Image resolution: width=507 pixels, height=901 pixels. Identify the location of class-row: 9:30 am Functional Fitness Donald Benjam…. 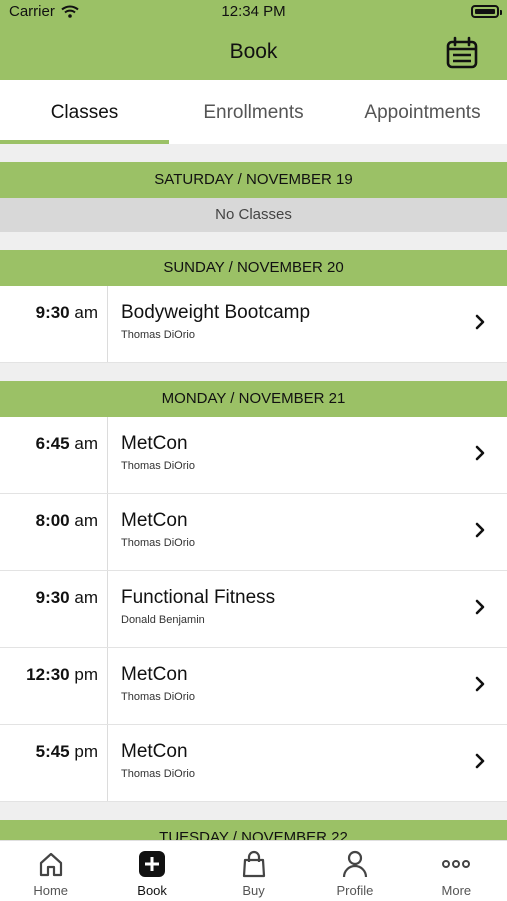
(253, 609).